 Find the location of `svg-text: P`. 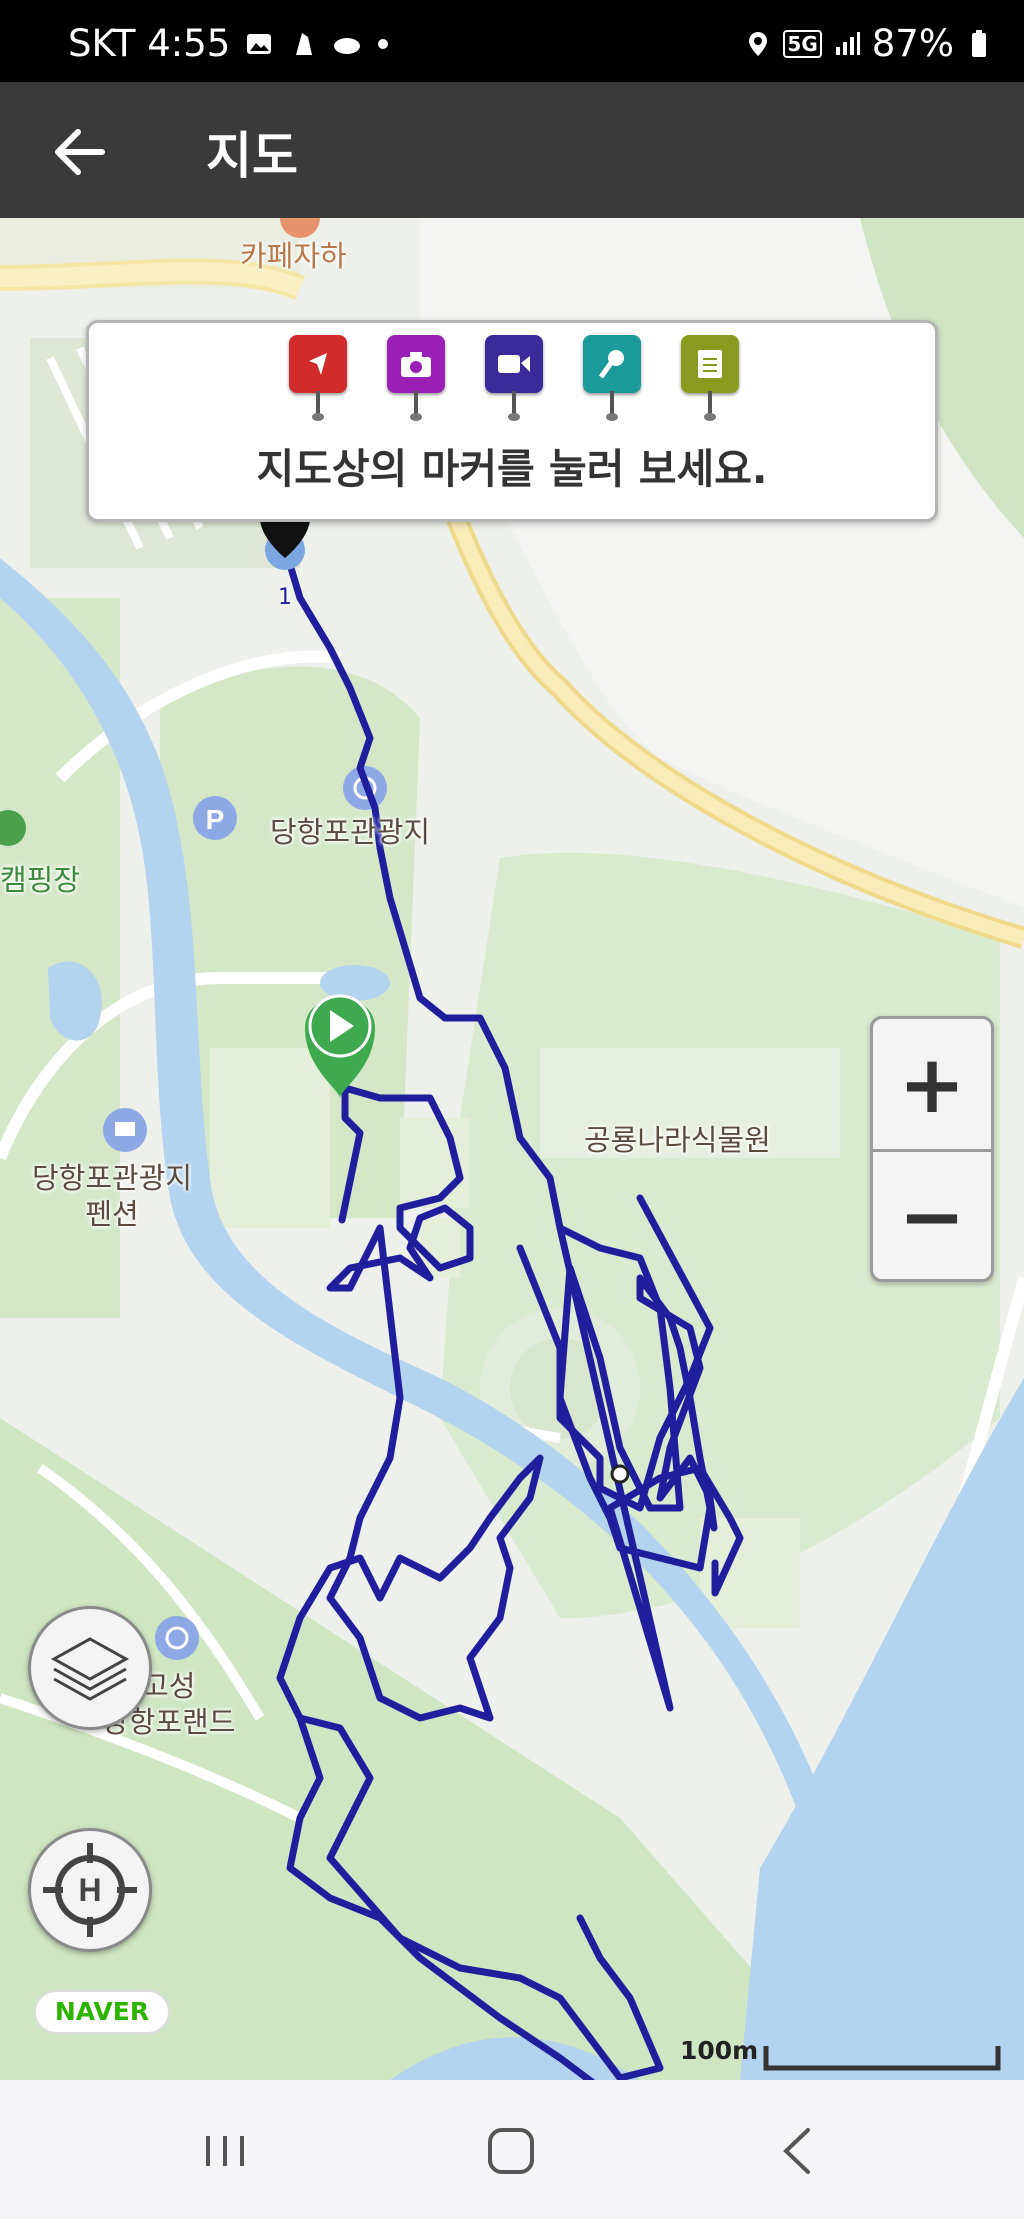

svg-text: P is located at coordinates (215, 819).